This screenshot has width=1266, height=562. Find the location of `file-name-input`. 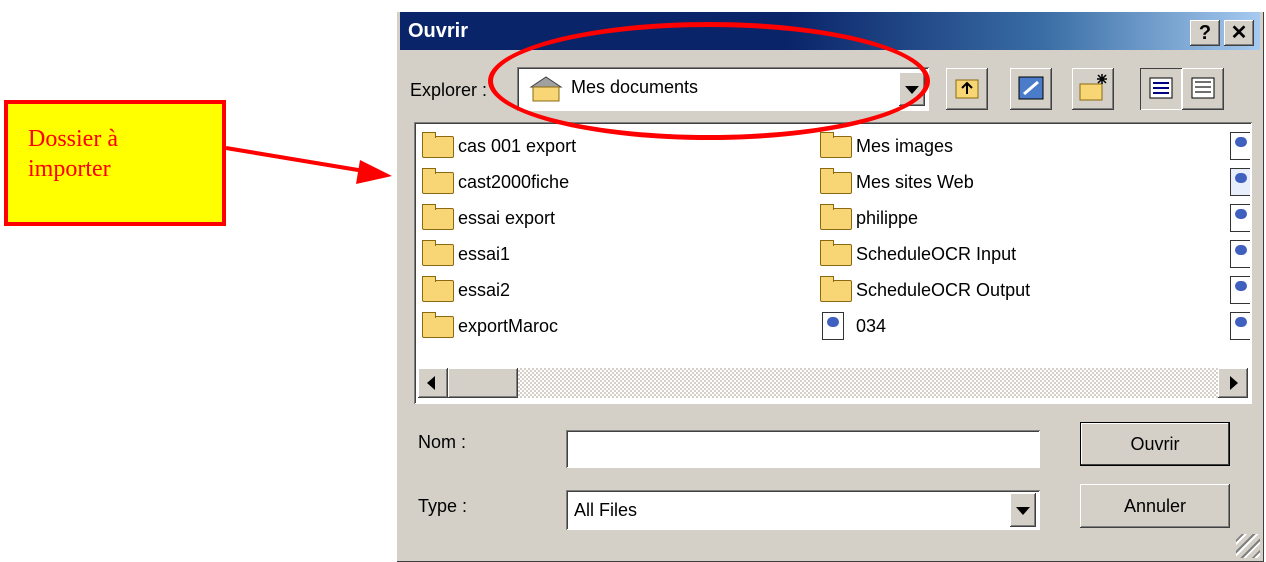

file-name-input is located at coordinates (803, 449).